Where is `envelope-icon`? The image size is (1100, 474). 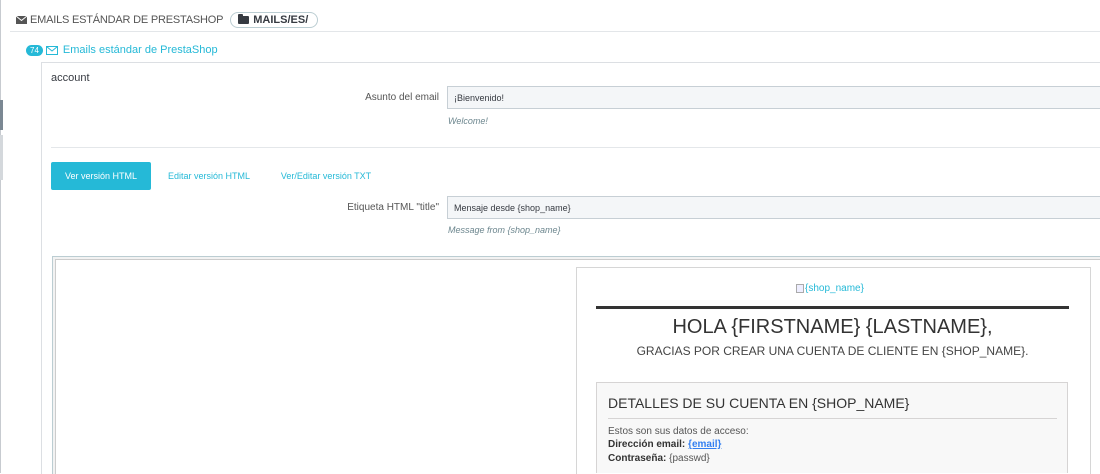
envelope-icon is located at coordinates (21, 19).